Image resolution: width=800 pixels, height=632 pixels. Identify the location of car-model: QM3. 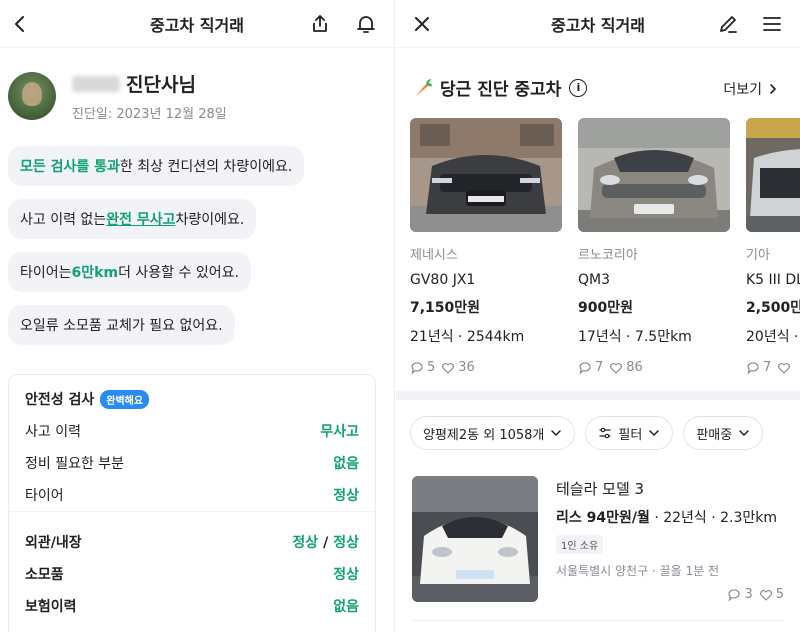
(594, 280).